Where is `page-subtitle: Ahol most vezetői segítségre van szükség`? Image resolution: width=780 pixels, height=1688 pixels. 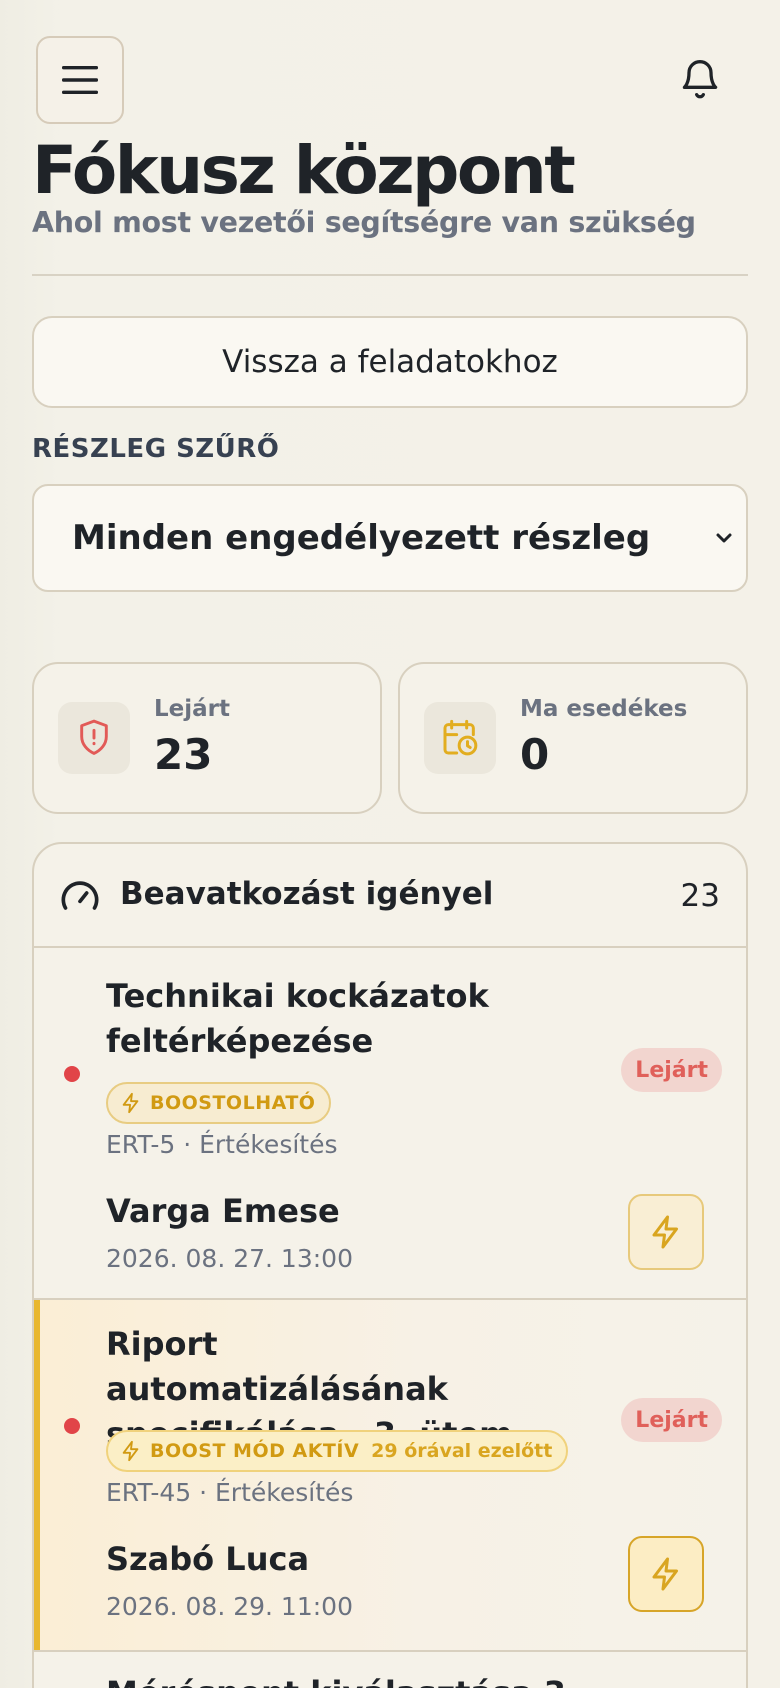
page-subtitle: Ahol most vezetői segítségre van szükség is located at coordinates (364, 222).